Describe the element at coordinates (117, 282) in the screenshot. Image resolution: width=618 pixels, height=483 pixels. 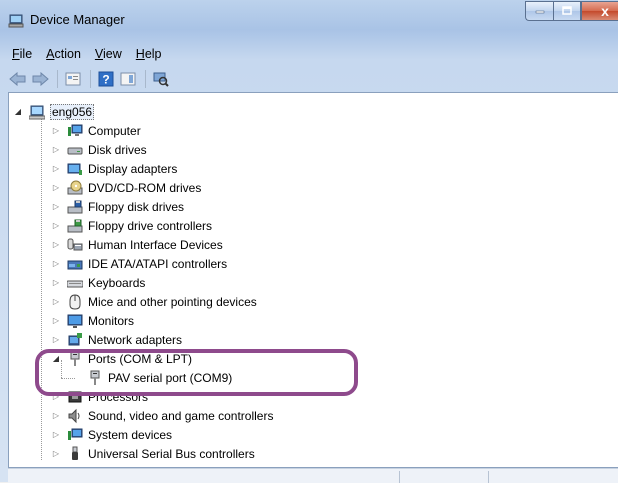
I see `device-category-label: Keyboards` at that location.